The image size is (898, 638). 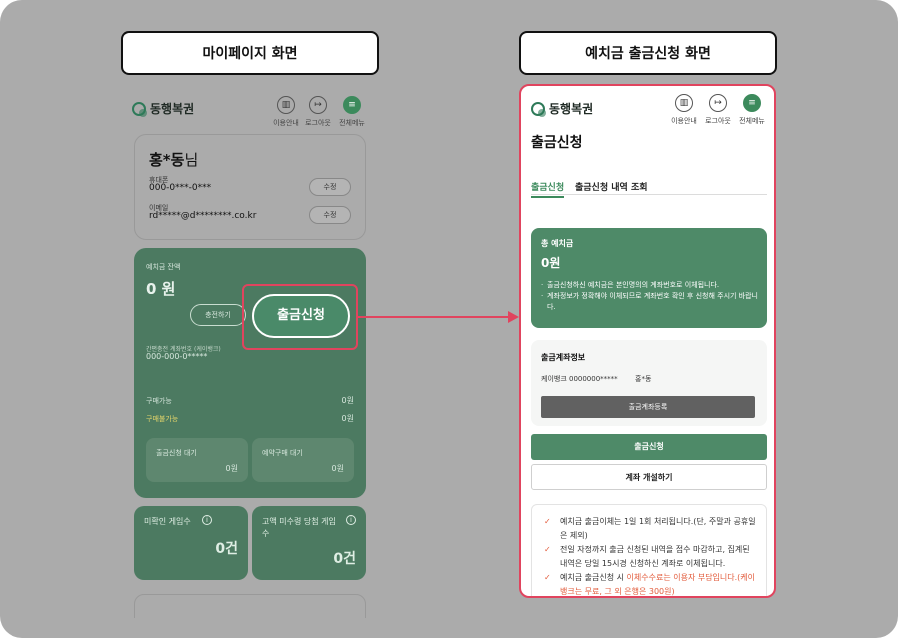 What do you see at coordinates (649, 447) in the screenshot?
I see `submit-withdraw-button: 출금신청` at bounding box center [649, 447].